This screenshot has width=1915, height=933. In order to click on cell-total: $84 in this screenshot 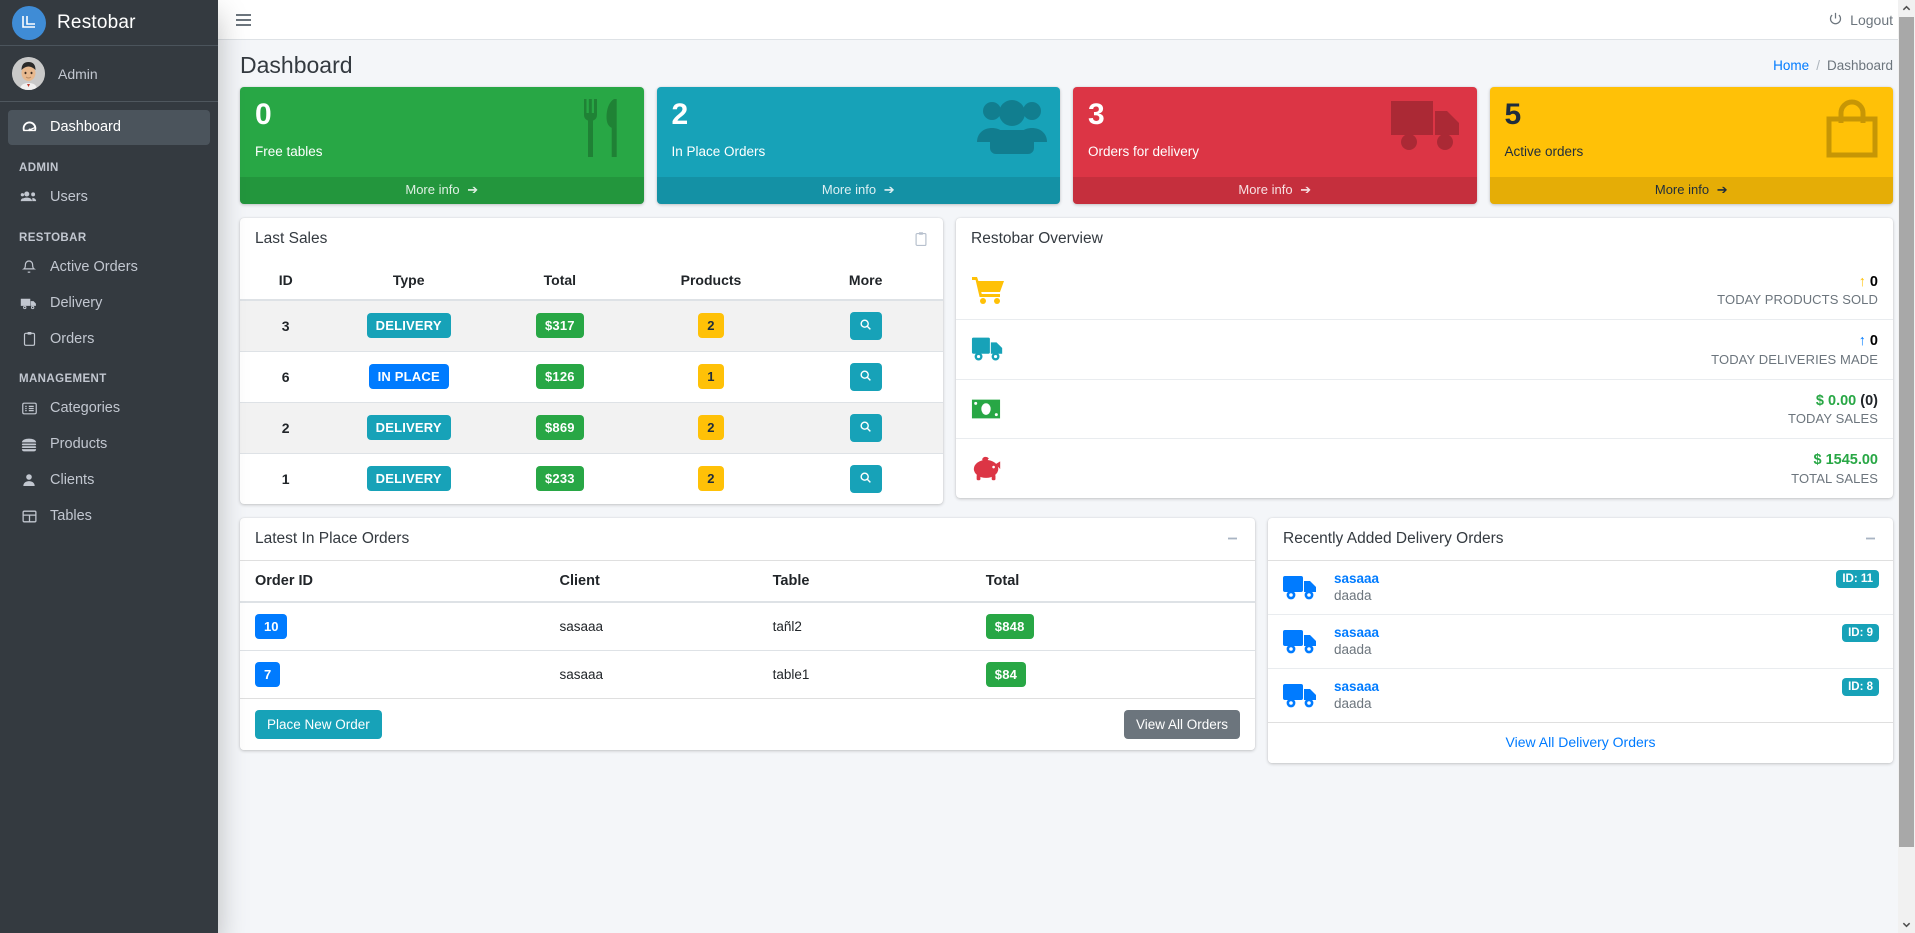, I will do `click(1112, 673)`.